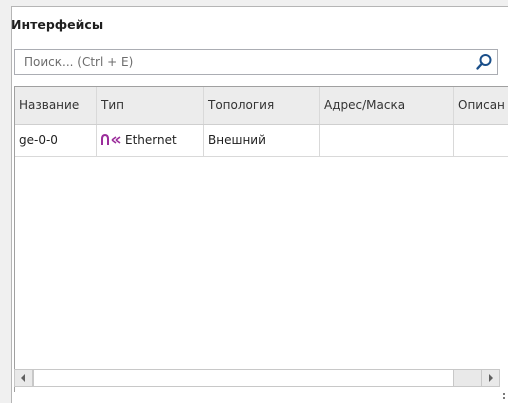  What do you see at coordinates (481, 140) in the screenshot?
I see `cell-description` at bounding box center [481, 140].